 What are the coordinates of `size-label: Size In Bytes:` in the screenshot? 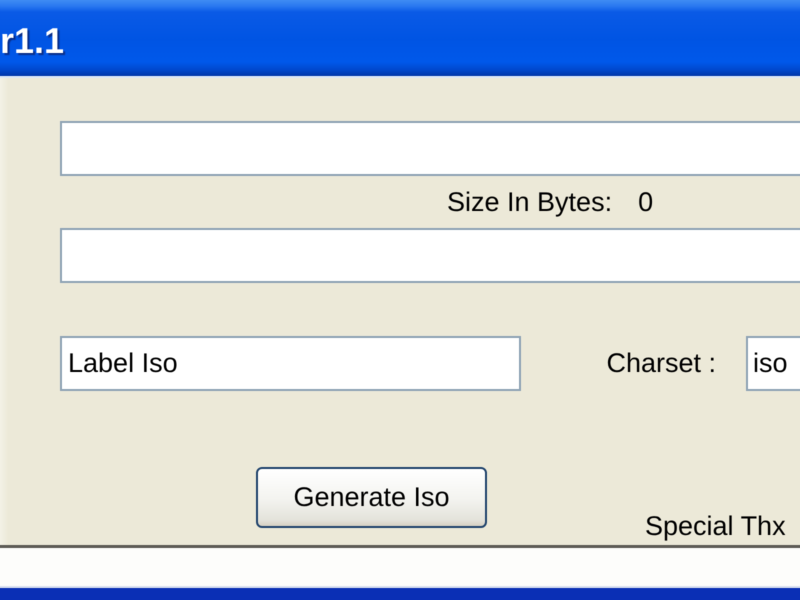 It's located at (529, 202).